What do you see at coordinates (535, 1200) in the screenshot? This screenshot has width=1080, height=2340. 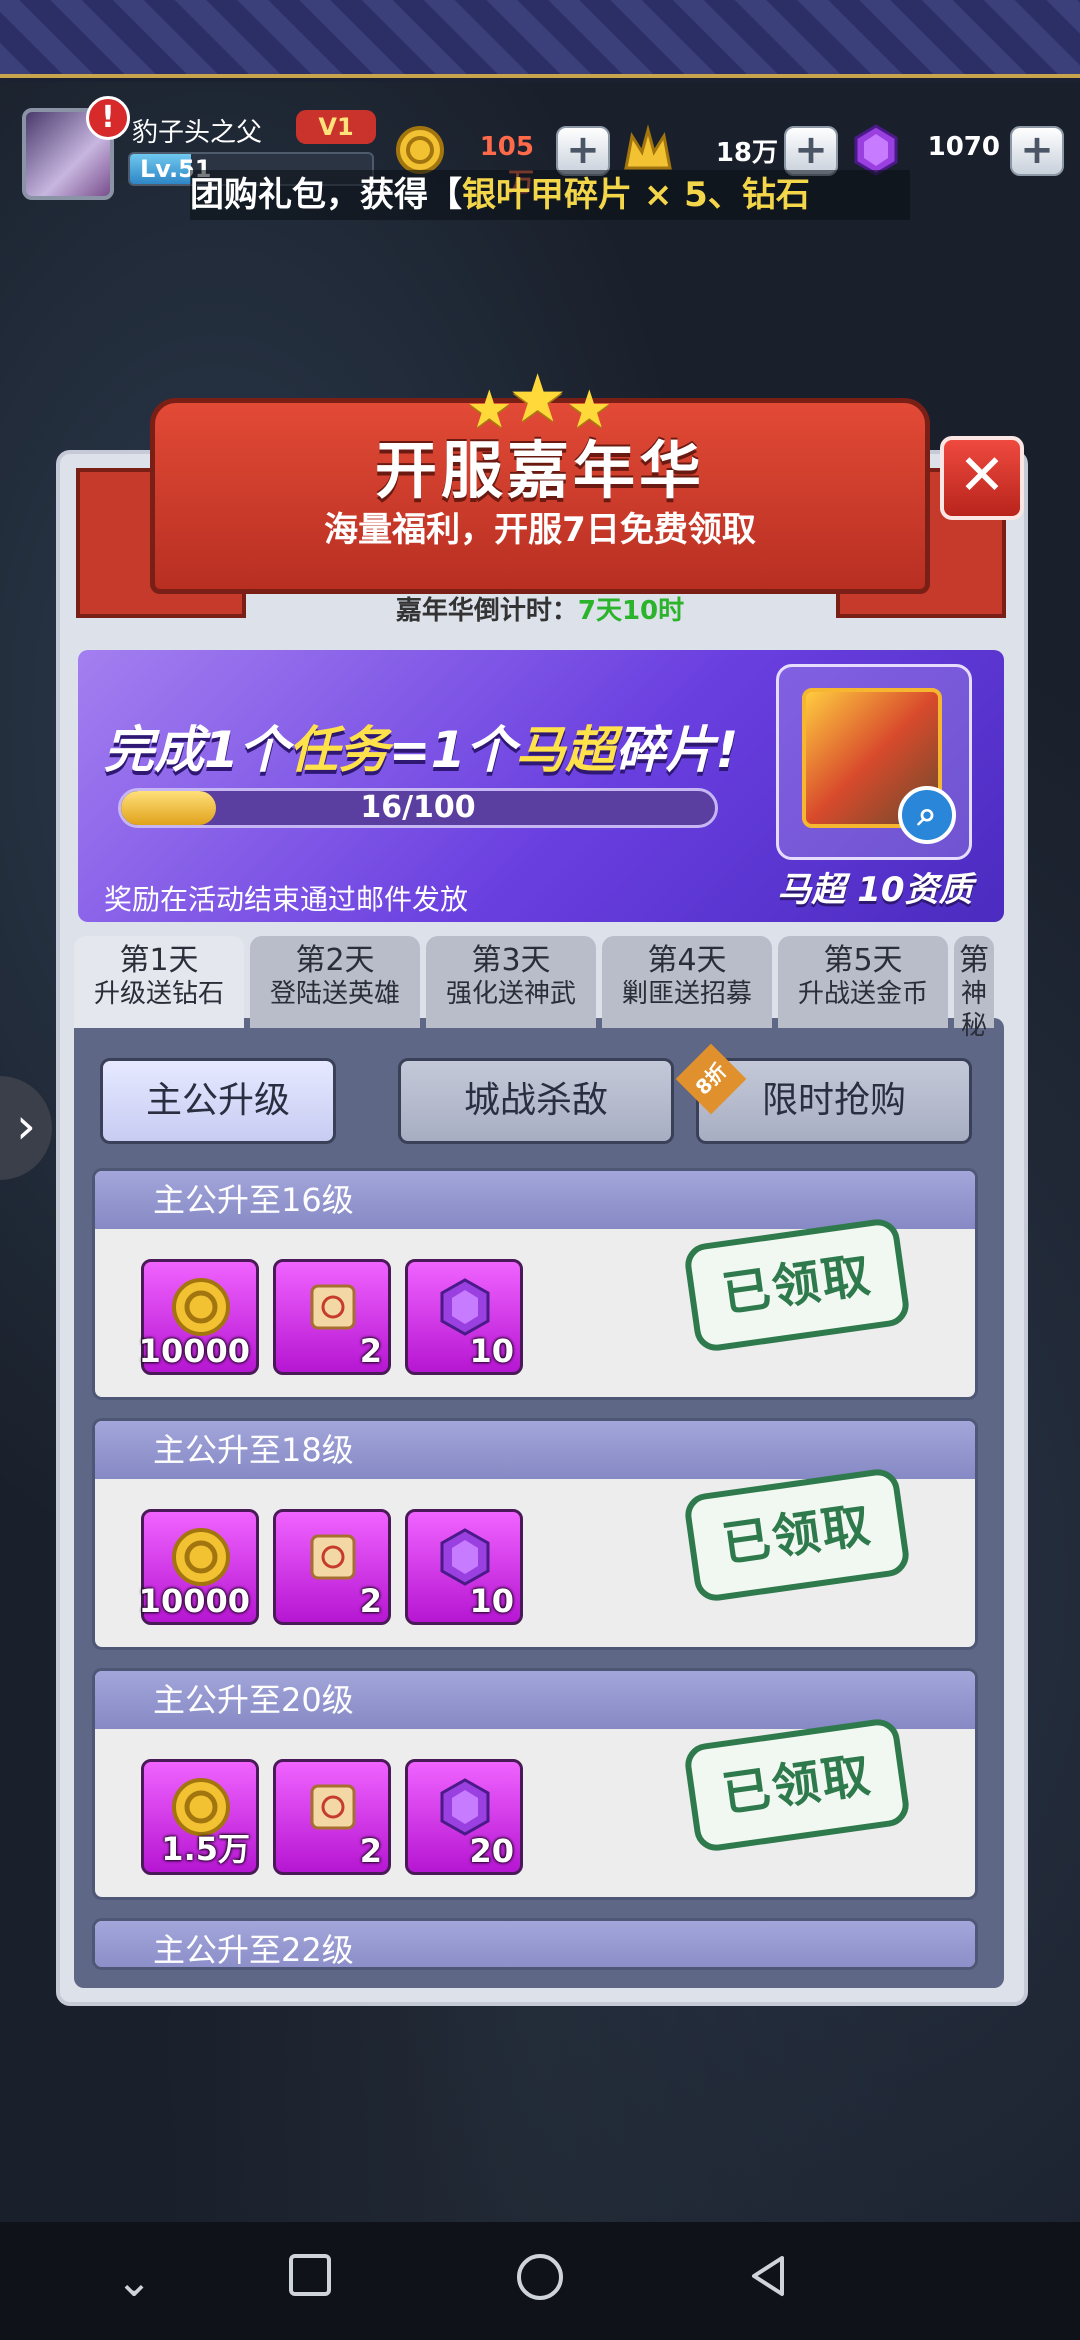 I see `reward-title: 主公升至16级` at bounding box center [535, 1200].